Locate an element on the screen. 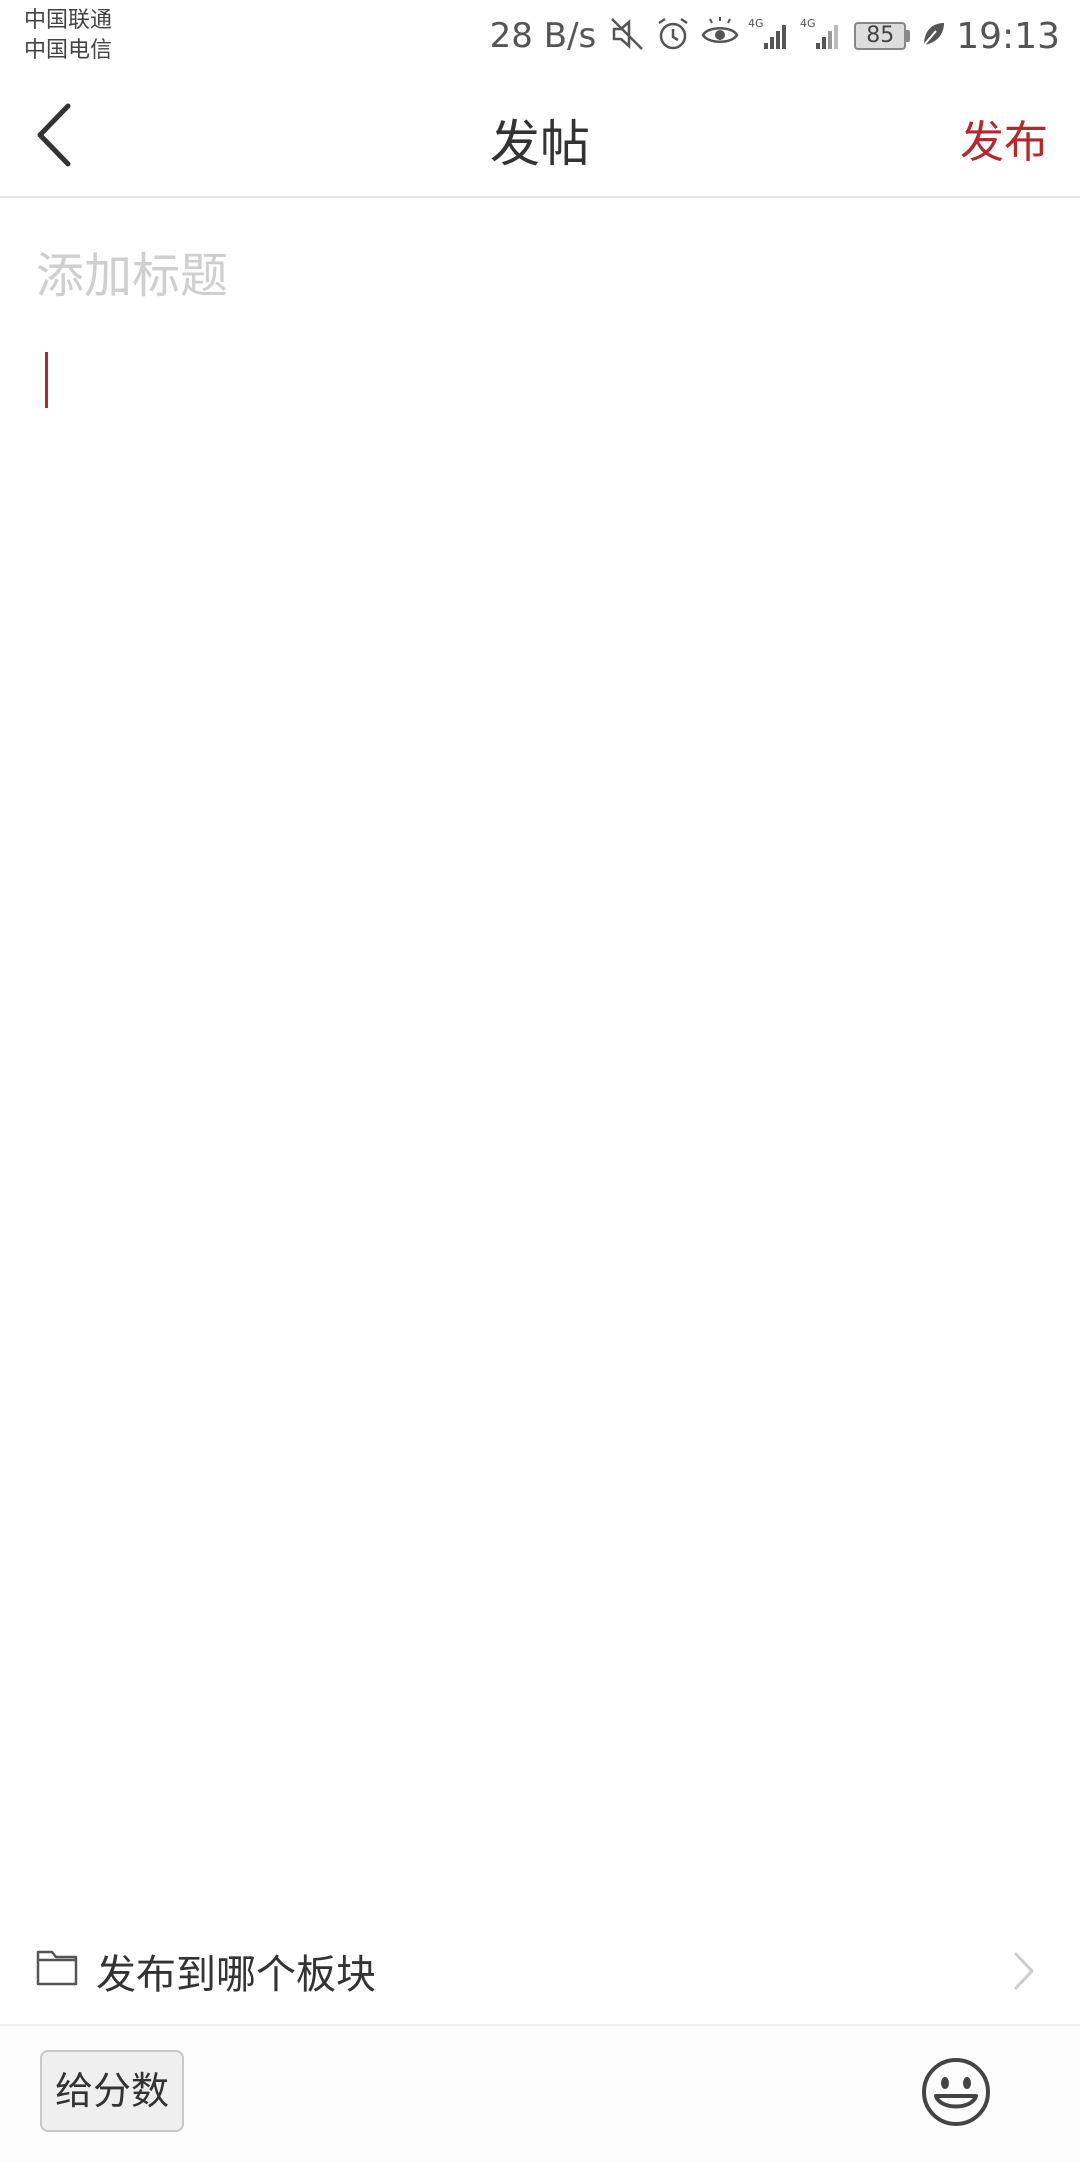  carrier-secondary: 中国电信 is located at coordinates (68, 50).